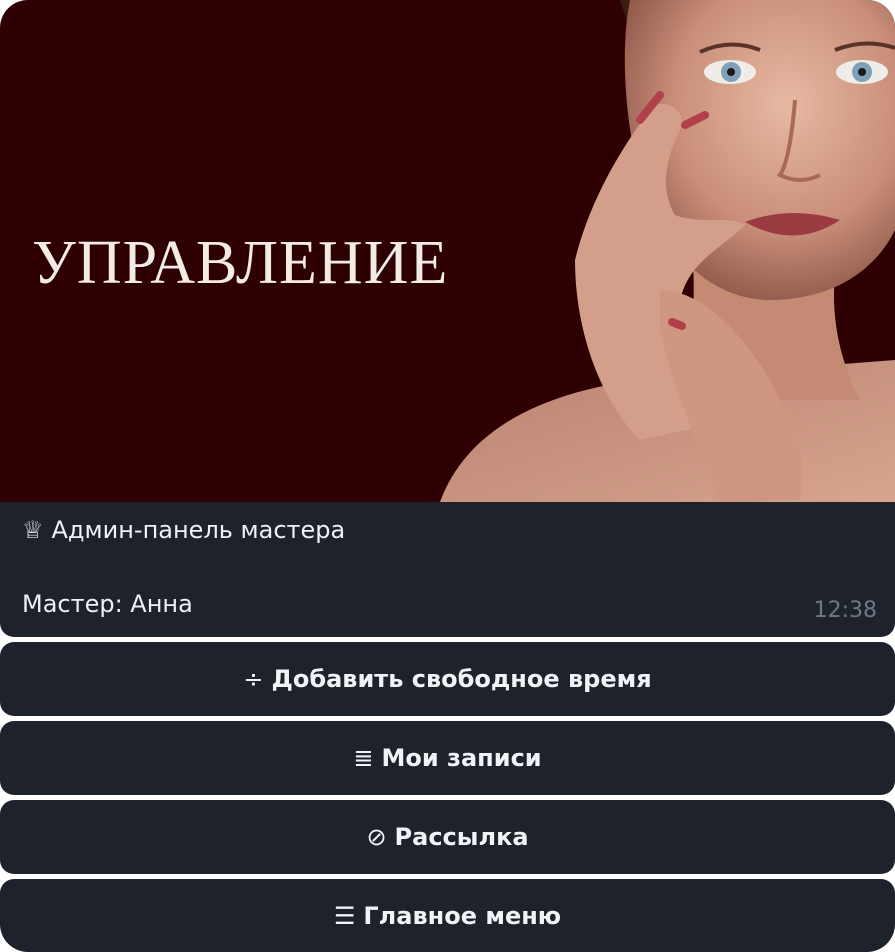 Image resolution: width=895 pixels, height=952 pixels. Describe the element at coordinates (461, 758) in the screenshot. I see `my-bookings-label: Мои записи` at that location.